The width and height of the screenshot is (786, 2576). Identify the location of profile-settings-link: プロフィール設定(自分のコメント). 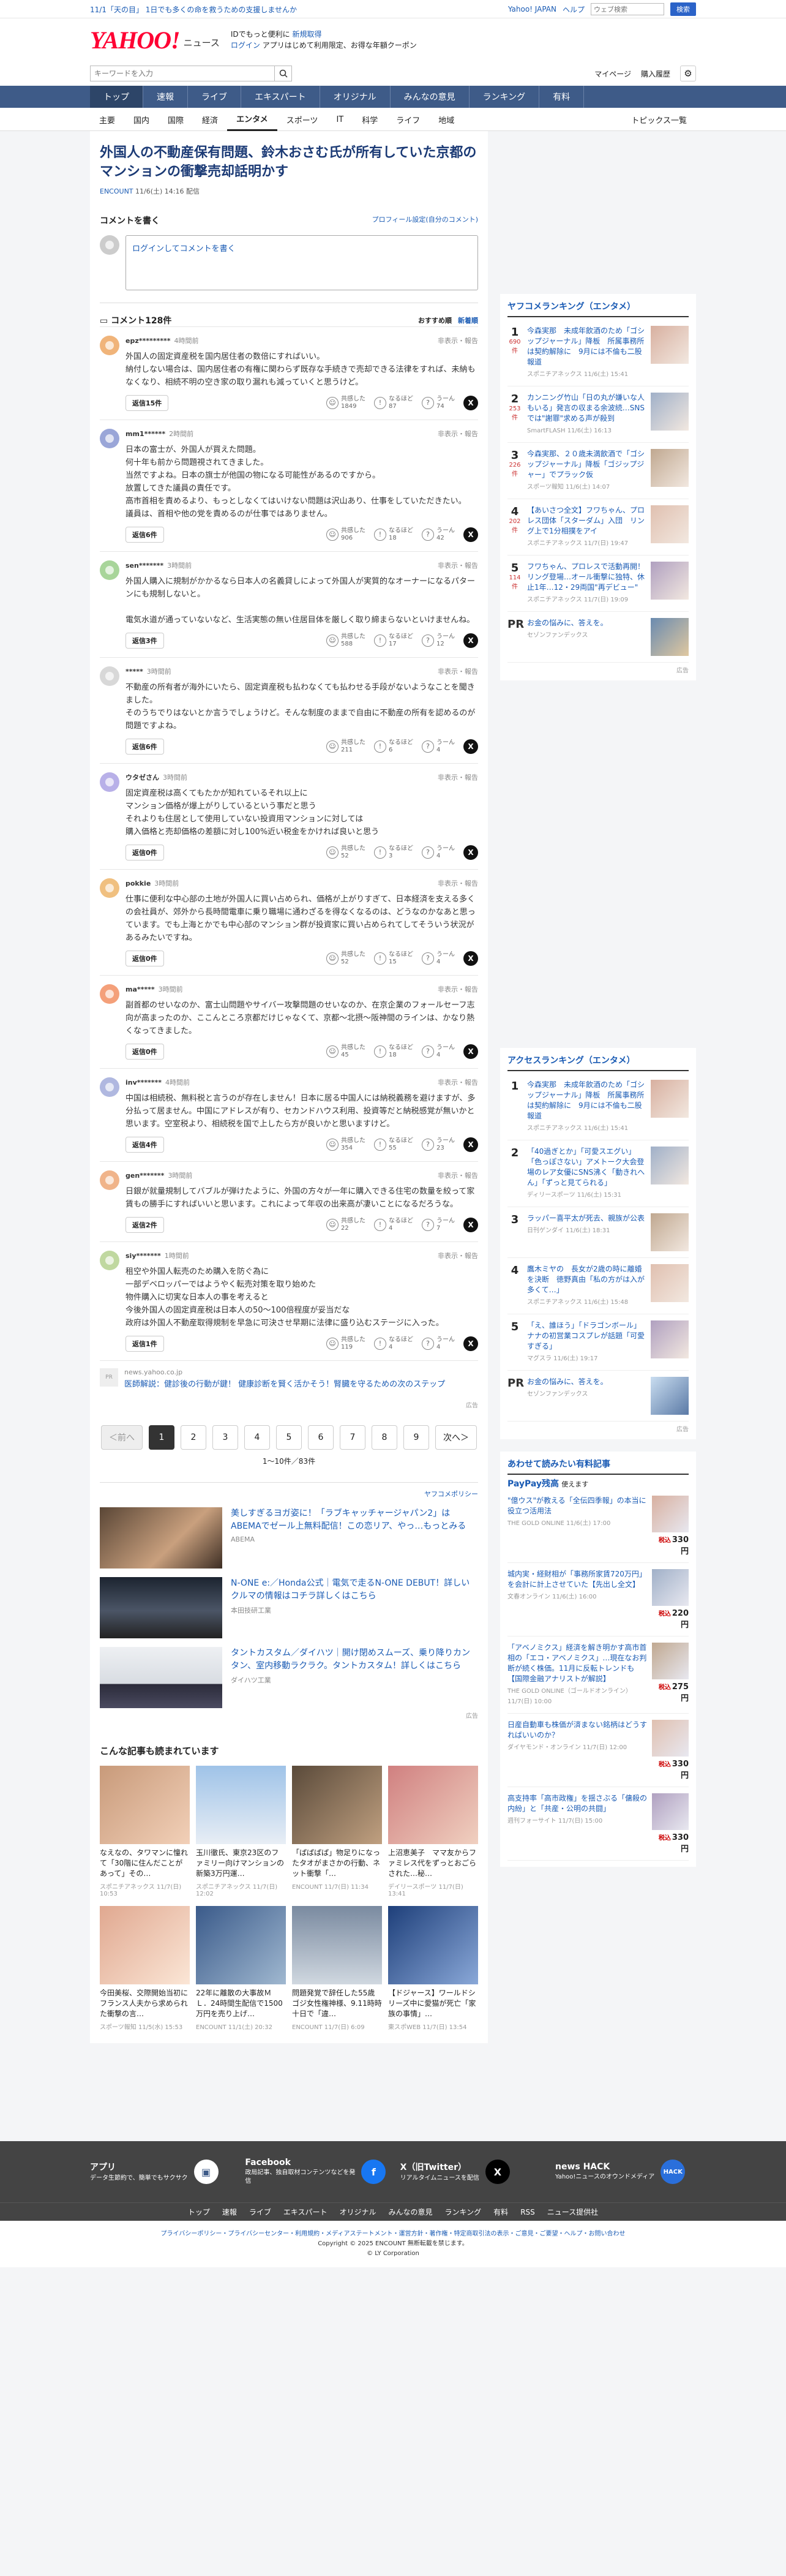
(425, 220).